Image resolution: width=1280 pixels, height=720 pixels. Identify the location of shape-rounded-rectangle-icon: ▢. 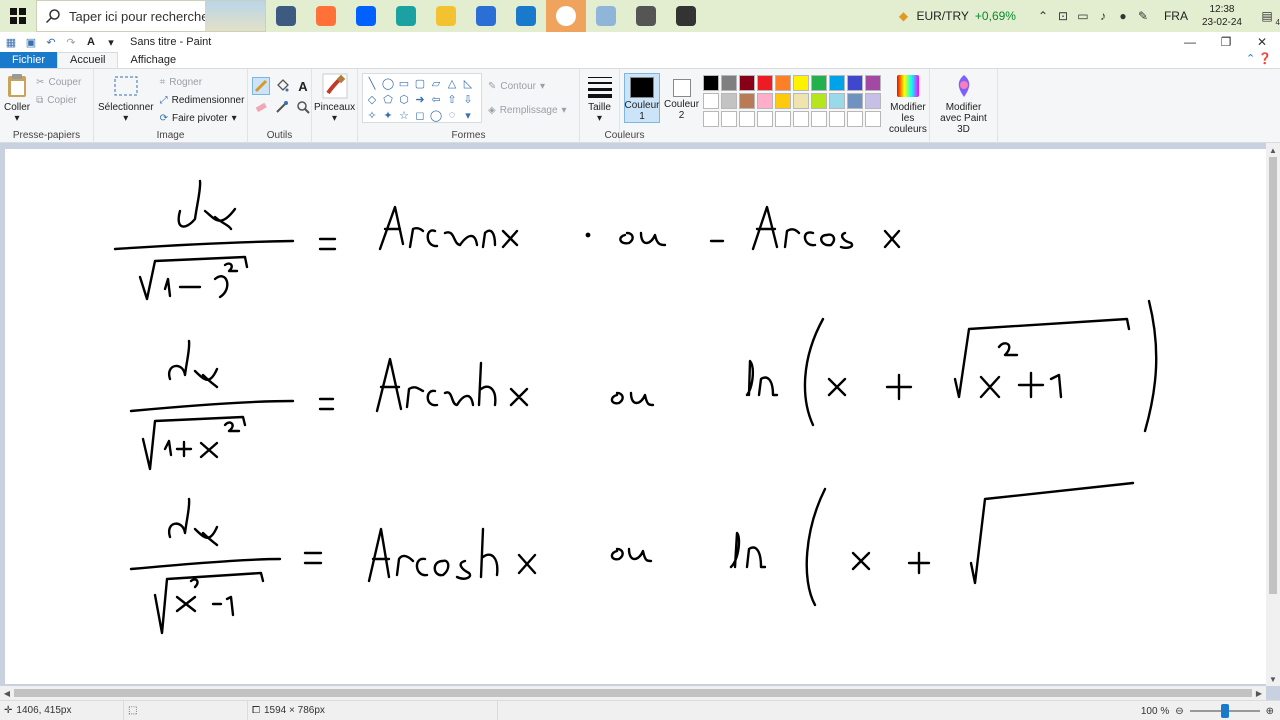
(420, 83).